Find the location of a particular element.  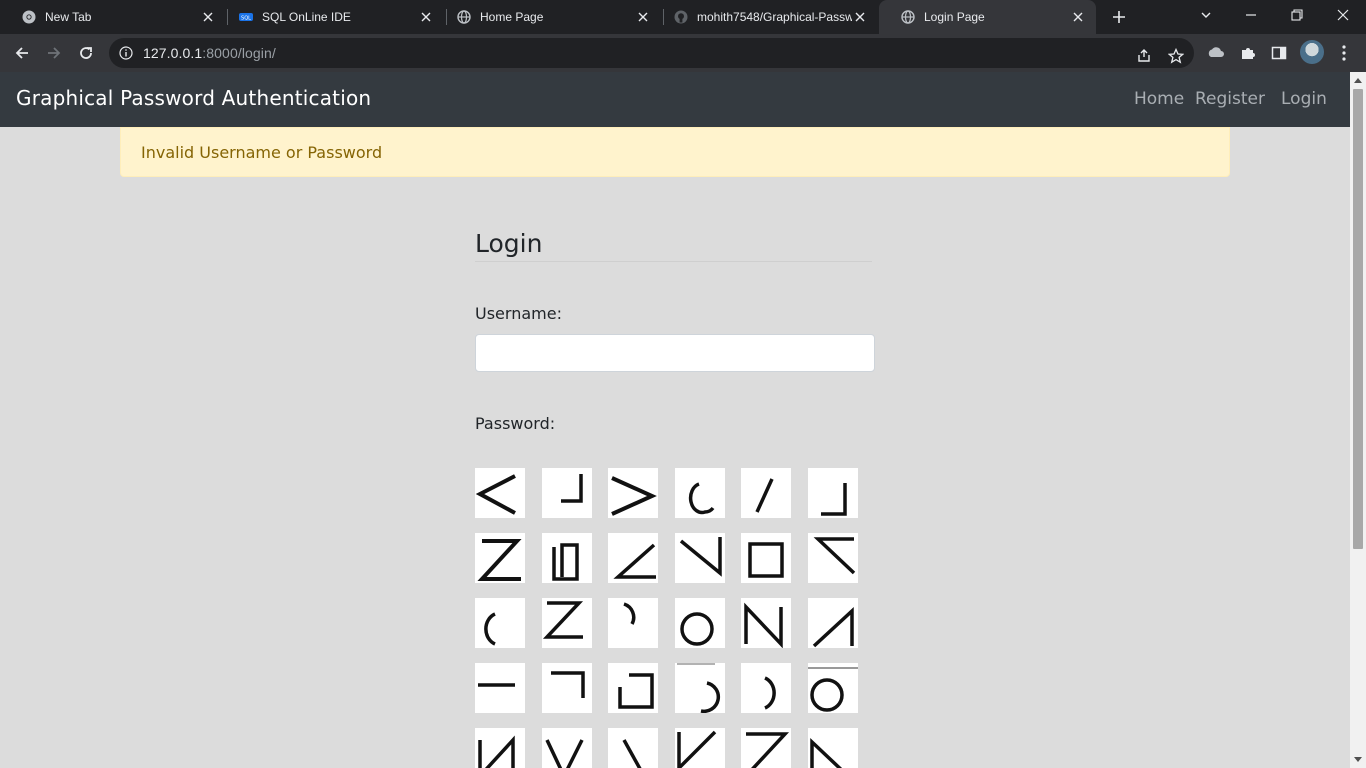

minimize-button is located at coordinates (1251, 15).